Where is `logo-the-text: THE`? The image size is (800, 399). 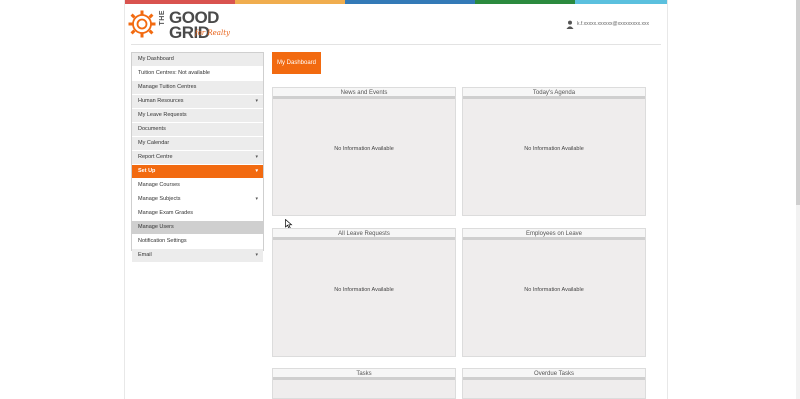
logo-the-text: THE is located at coordinates (162, 18).